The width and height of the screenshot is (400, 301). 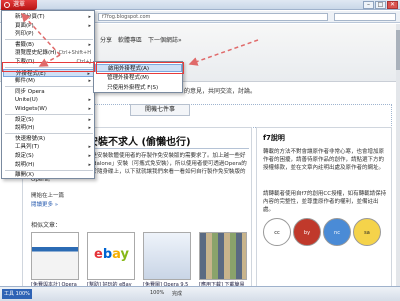 I want to click on menu-item-label: 郵件(M), so click(x=25, y=81).